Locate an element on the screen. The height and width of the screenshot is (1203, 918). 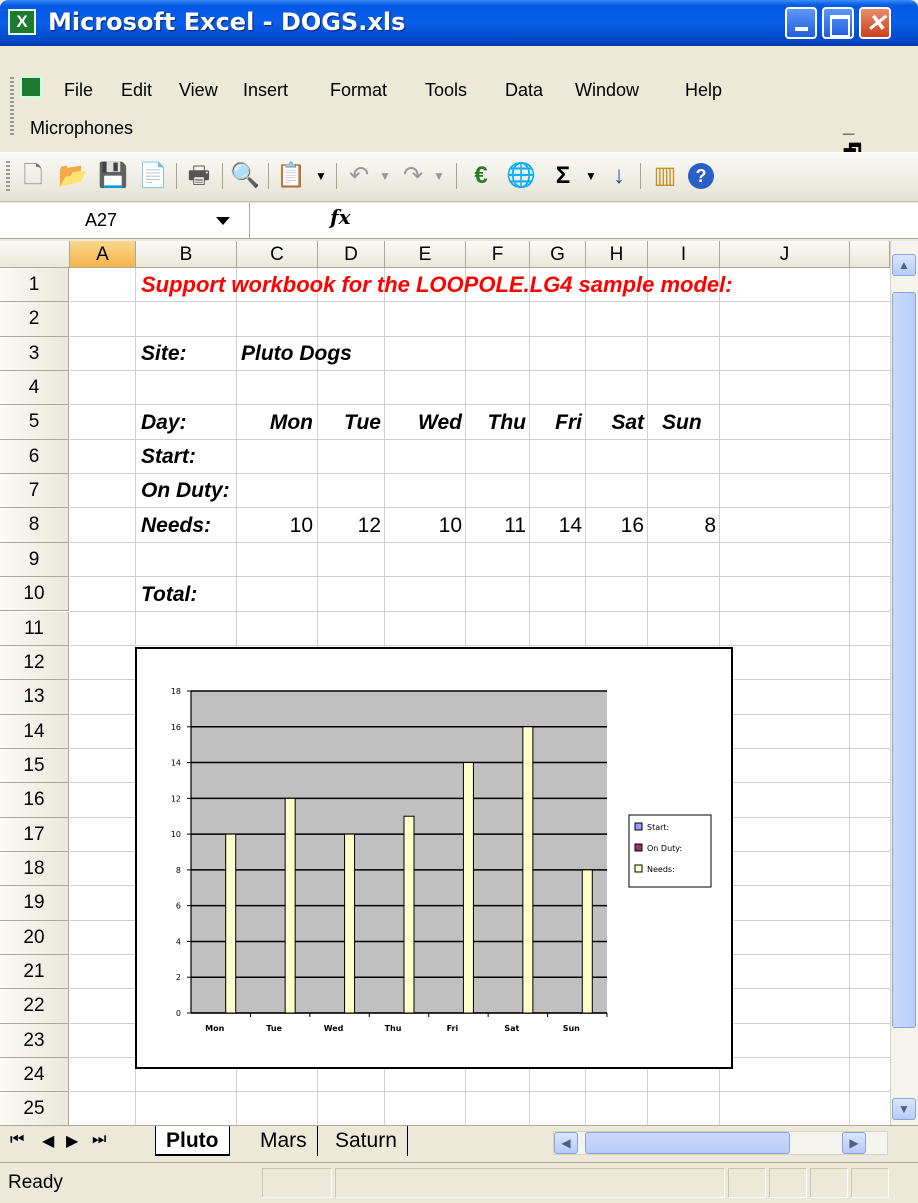
row-header: 23 is located at coordinates (34, 1041).